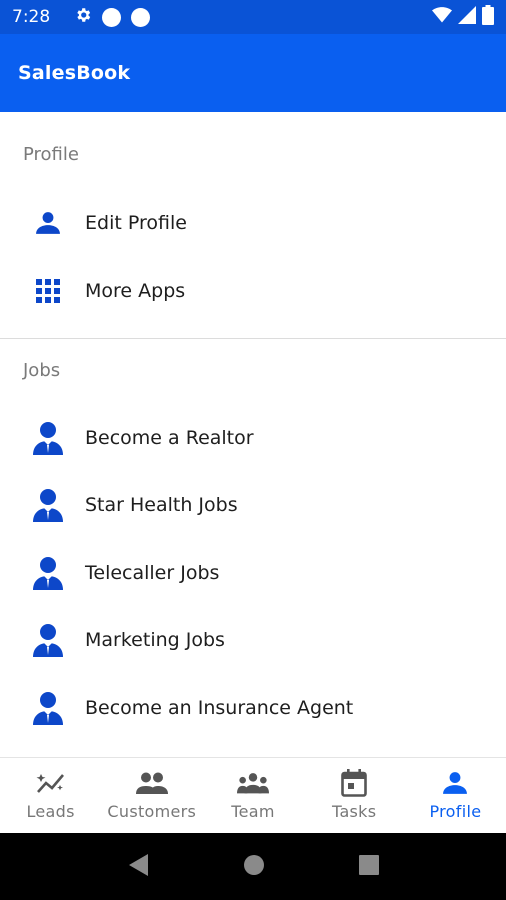  What do you see at coordinates (253, 505) in the screenshot?
I see `star-health-jobs-item: Star Health Jobs` at bounding box center [253, 505].